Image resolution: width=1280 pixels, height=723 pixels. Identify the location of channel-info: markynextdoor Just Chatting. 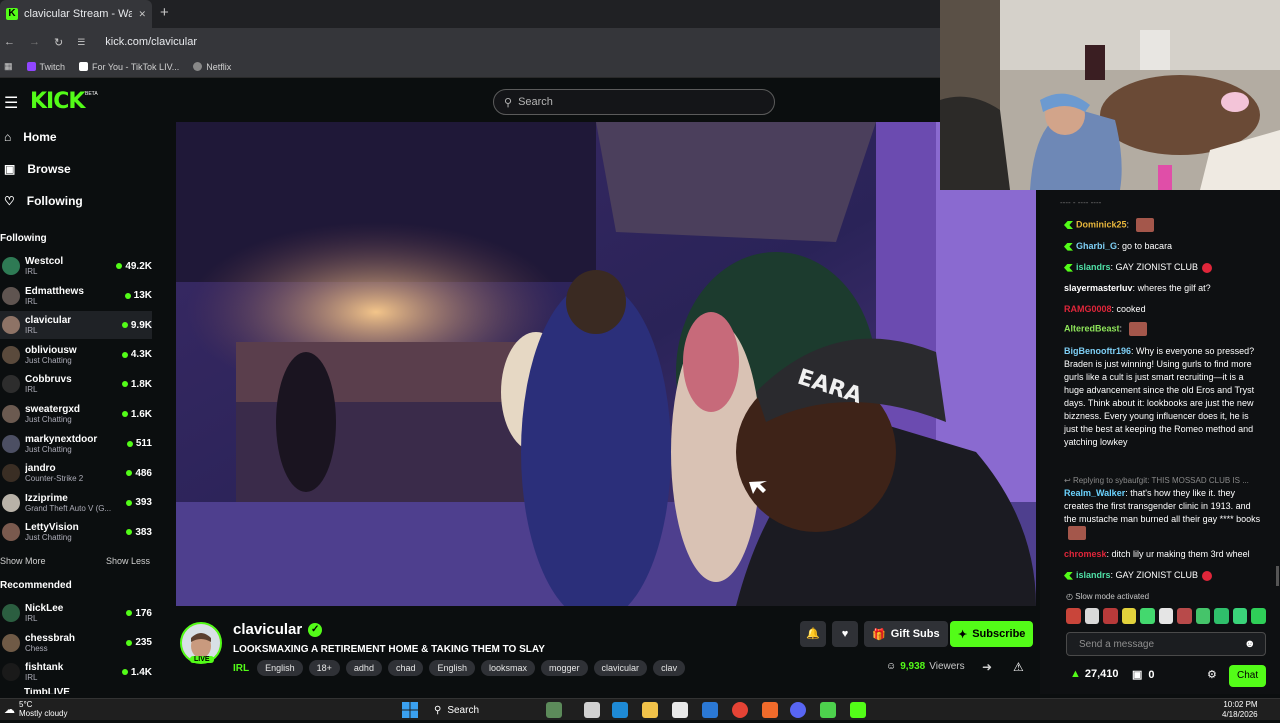
(76, 444).